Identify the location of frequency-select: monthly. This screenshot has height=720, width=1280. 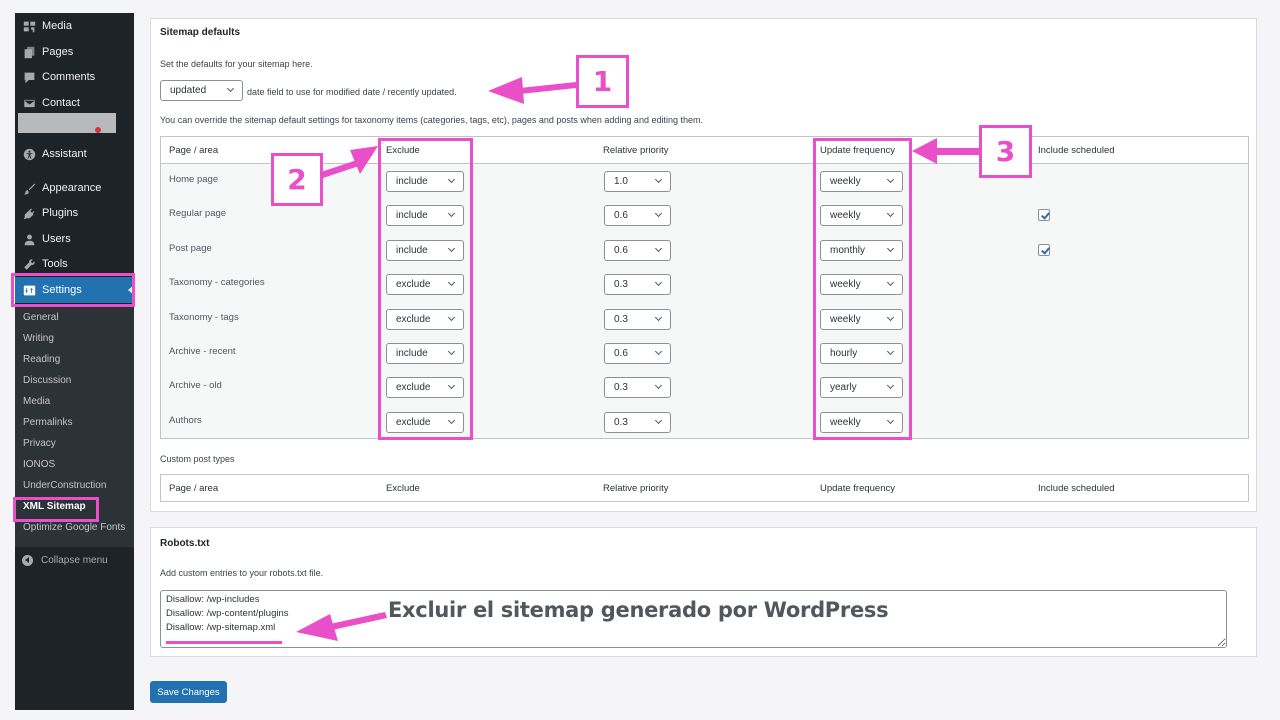
(861, 250).